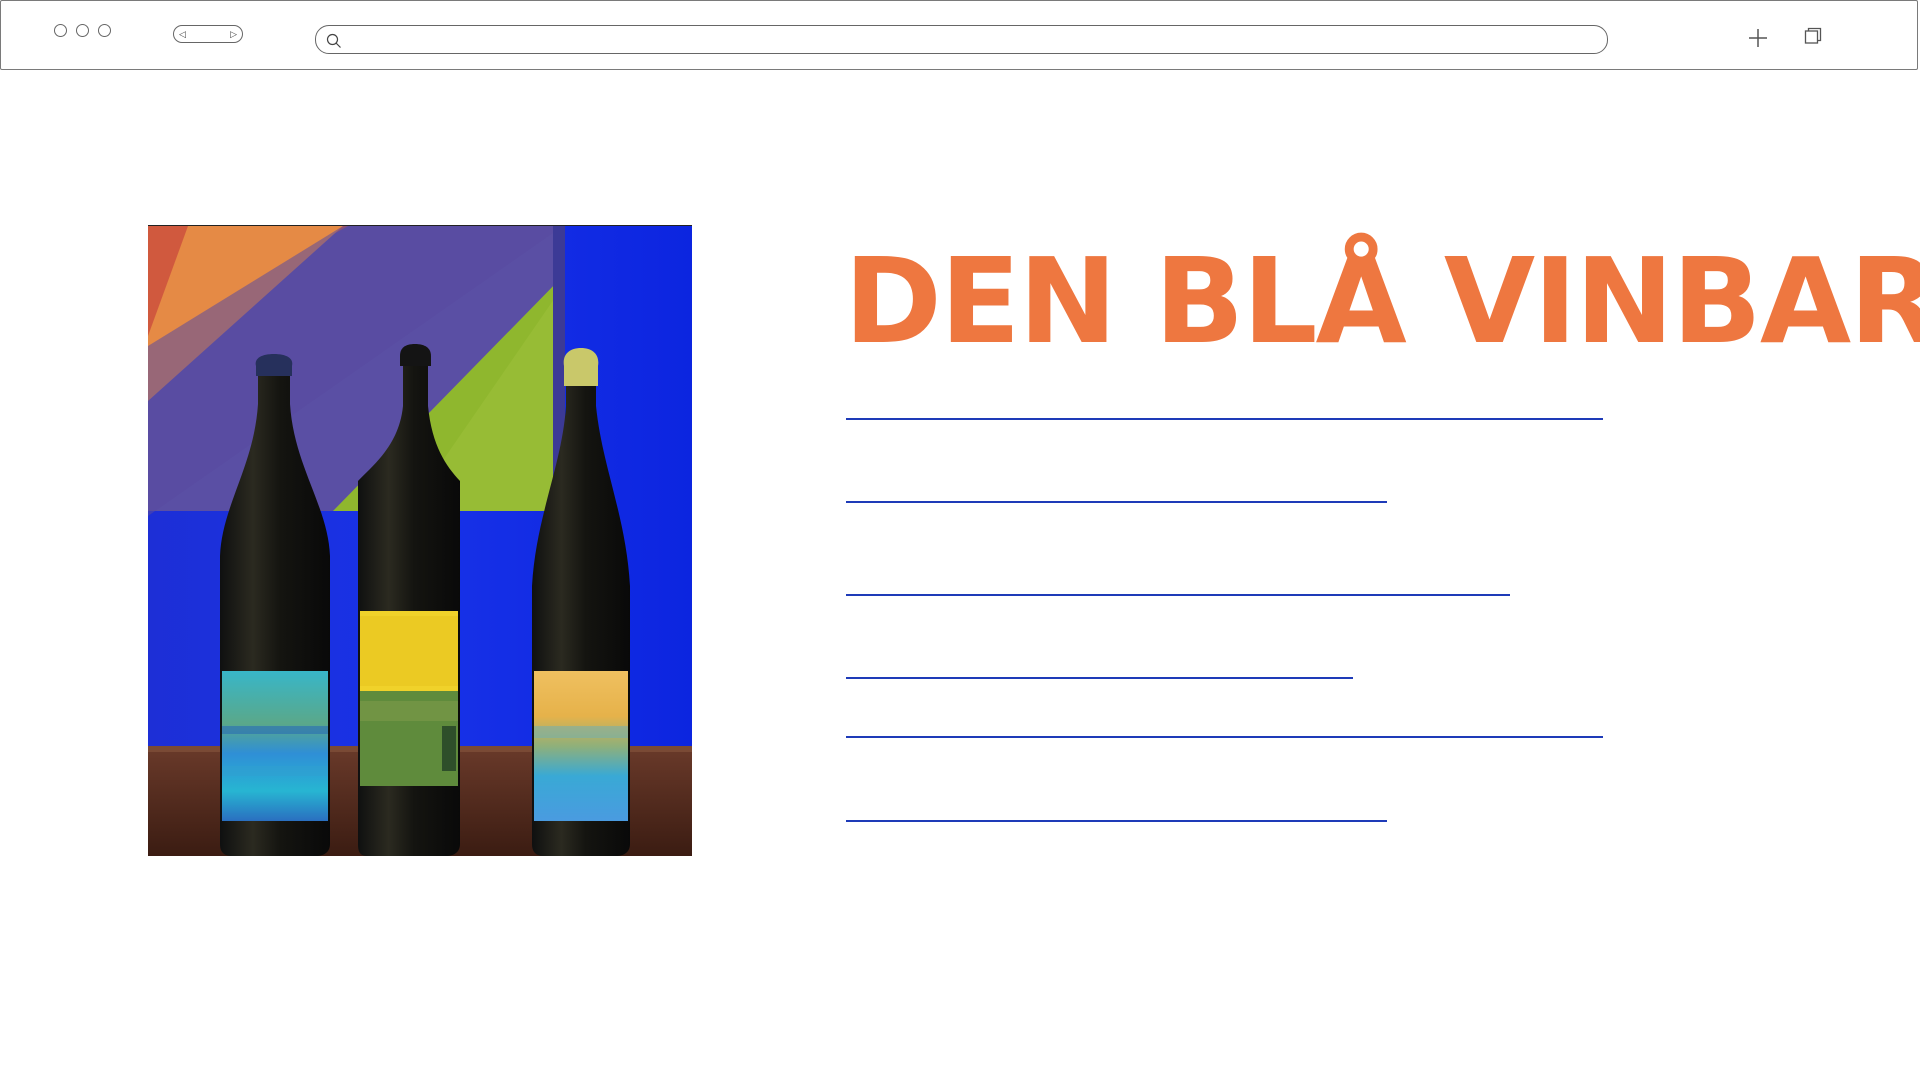 The image size is (1920, 1080). I want to click on minimize-window-button, so click(82, 30).